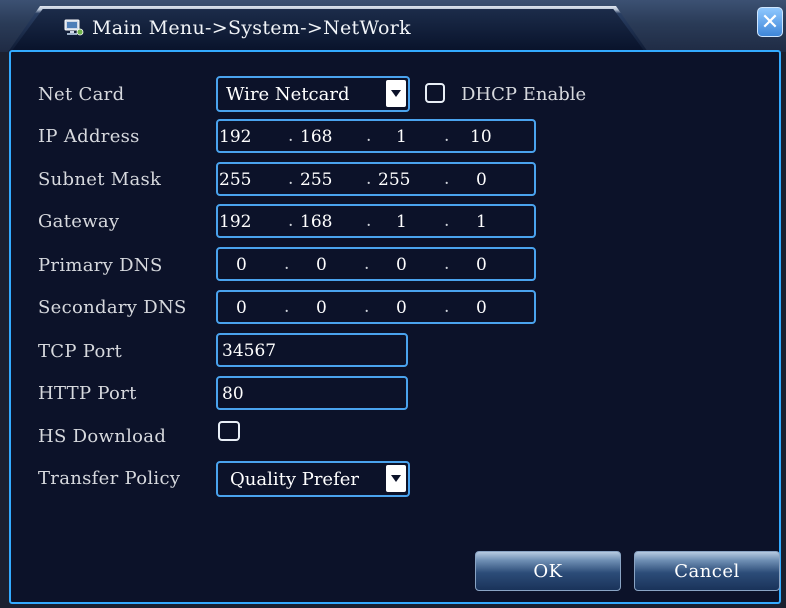  I want to click on gw-octet-2: 168, so click(316, 222).